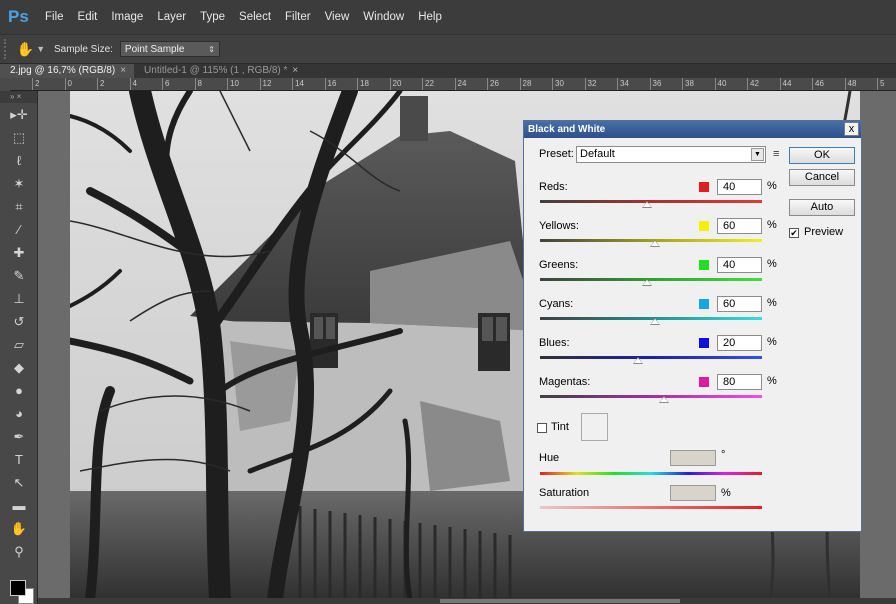 Image resolution: width=896 pixels, height=604 pixels. What do you see at coordinates (655, 243) in the screenshot?
I see `yellows-slider-thumb` at bounding box center [655, 243].